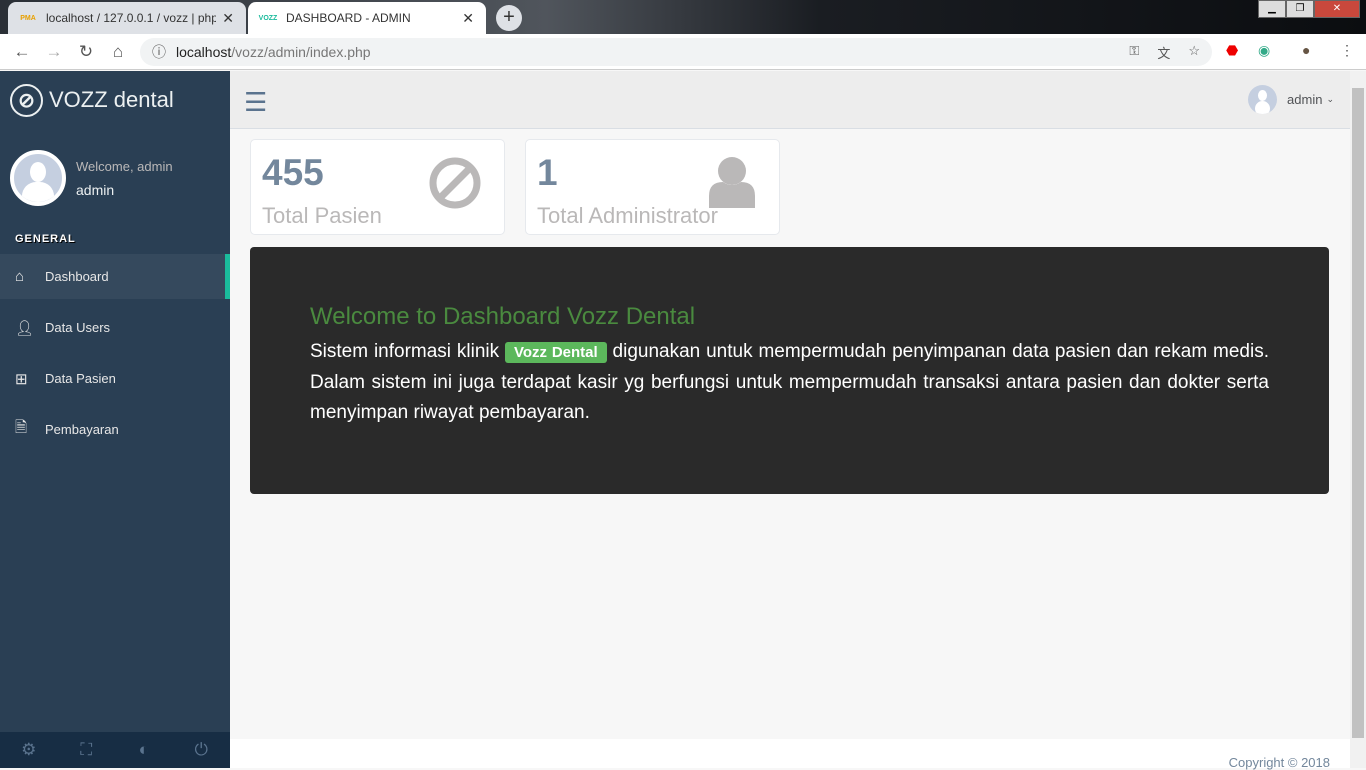  Describe the element at coordinates (202, 750) in the screenshot. I see `power-icon: ⏻` at that location.